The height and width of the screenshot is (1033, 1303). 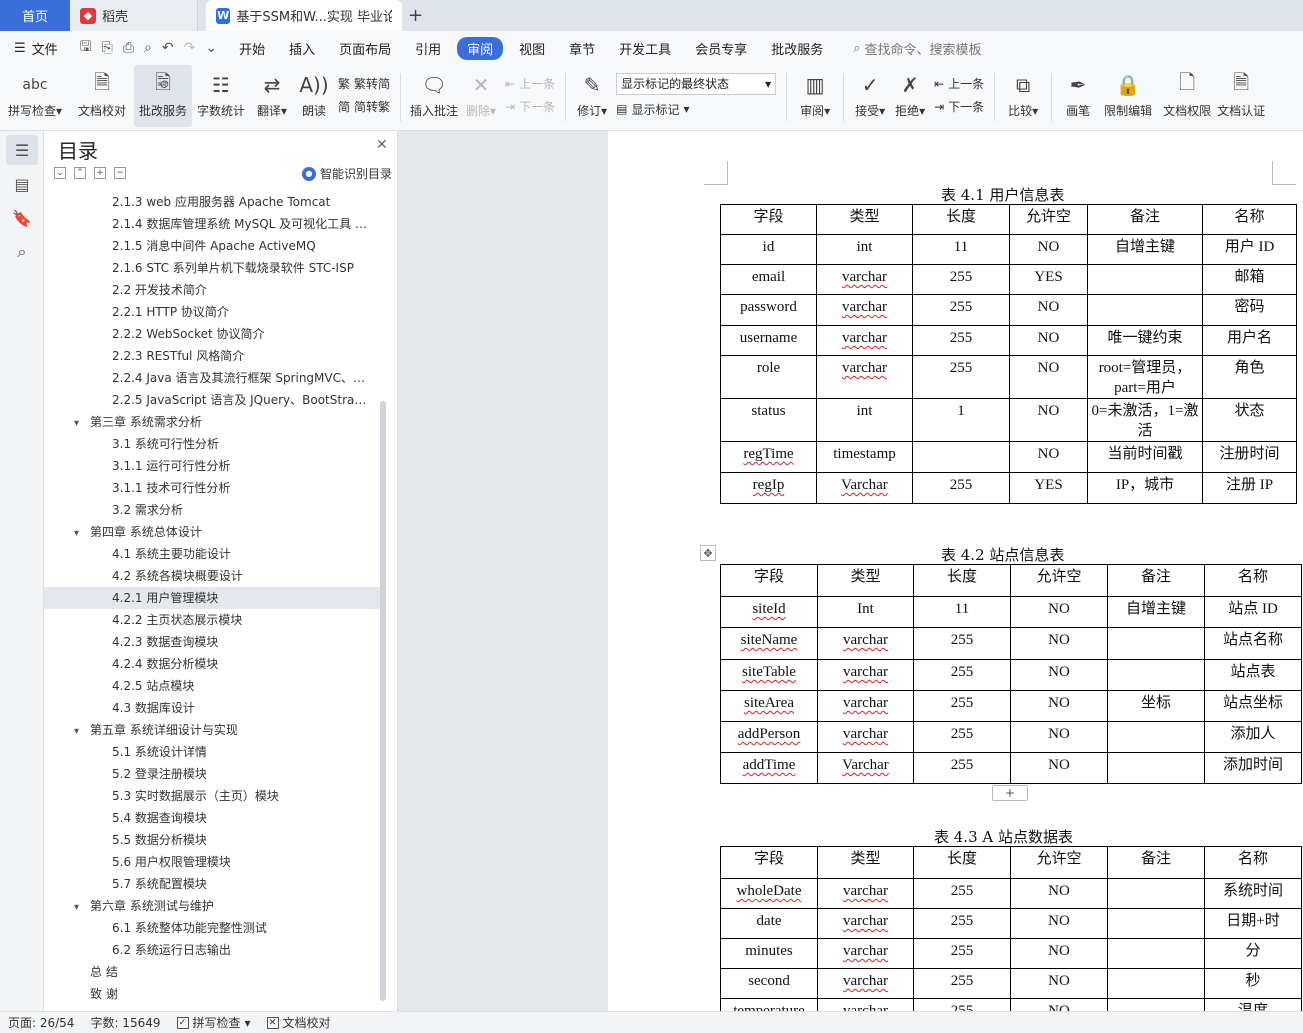 What do you see at coordinates (1249, 279) in the screenshot?
I see `table-cell: 邮箱` at bounding box center [1249, 279].